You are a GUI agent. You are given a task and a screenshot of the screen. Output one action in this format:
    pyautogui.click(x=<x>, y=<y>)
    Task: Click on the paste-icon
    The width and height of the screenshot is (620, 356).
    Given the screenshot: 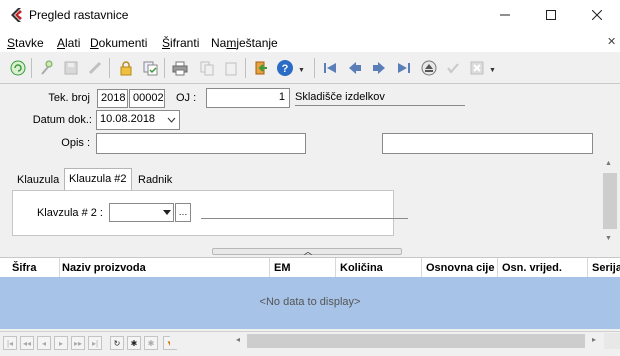 What is the action you would take?
    pyautogui.click(x=231, y=68)
    